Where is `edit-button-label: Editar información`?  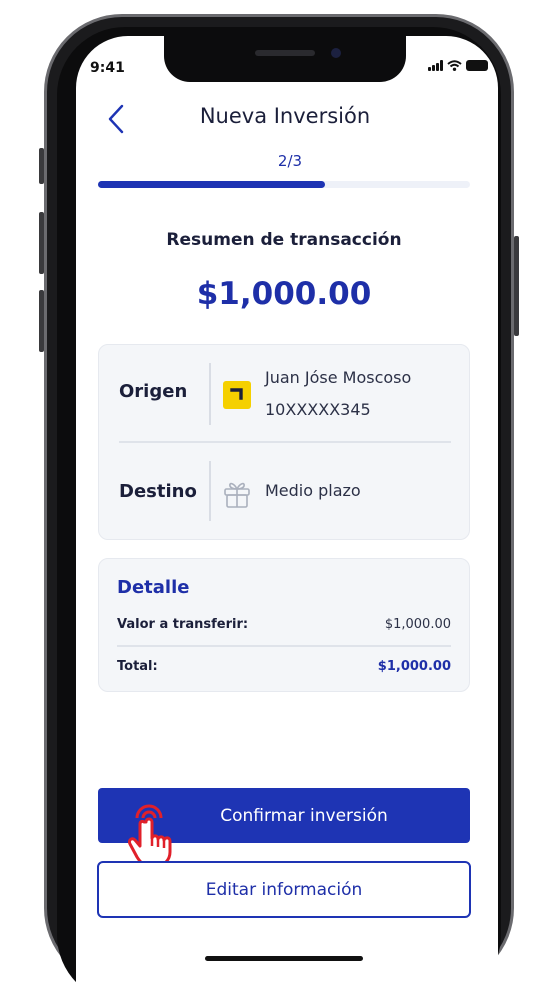
edit-button-label: Editar información is located at coordinates (284, 889).